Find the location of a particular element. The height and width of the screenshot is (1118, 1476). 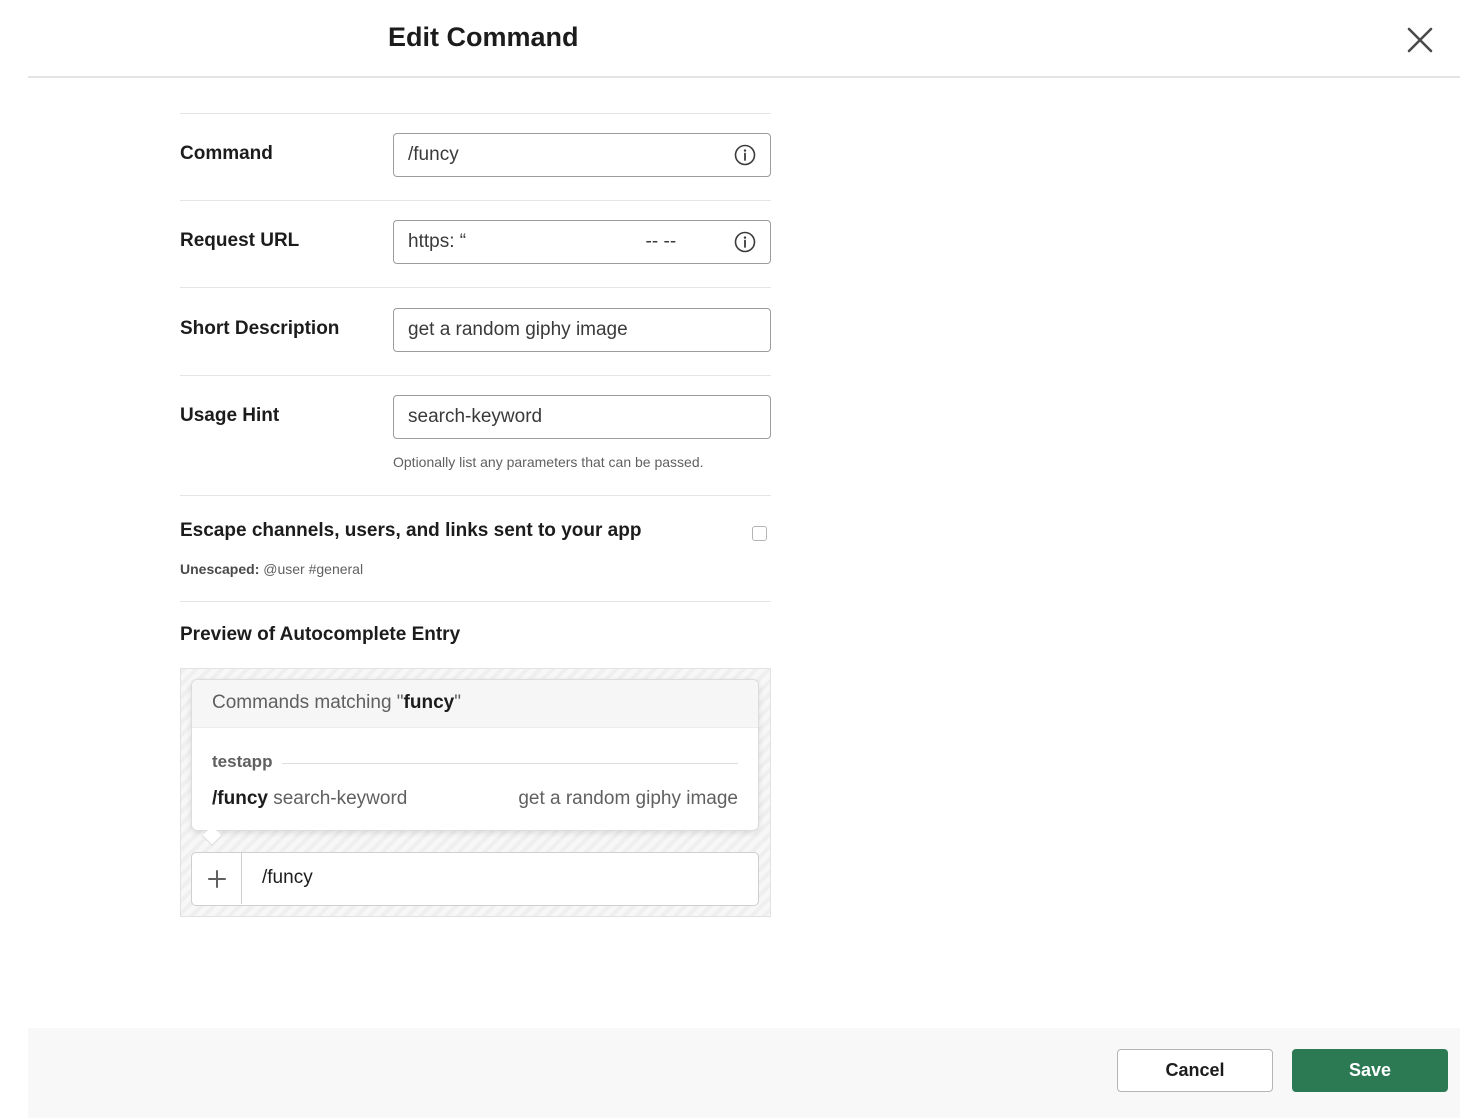

usage-hint-value: search-keyword is located at coordinates (475, 416).